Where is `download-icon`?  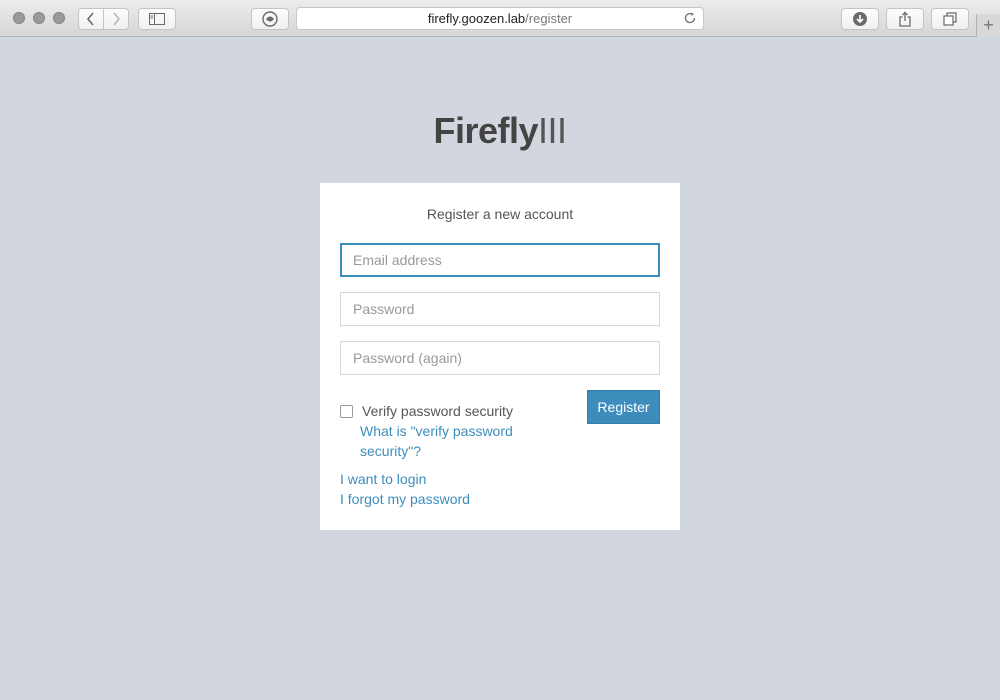 download-icon is located at coordinates (860, 19).